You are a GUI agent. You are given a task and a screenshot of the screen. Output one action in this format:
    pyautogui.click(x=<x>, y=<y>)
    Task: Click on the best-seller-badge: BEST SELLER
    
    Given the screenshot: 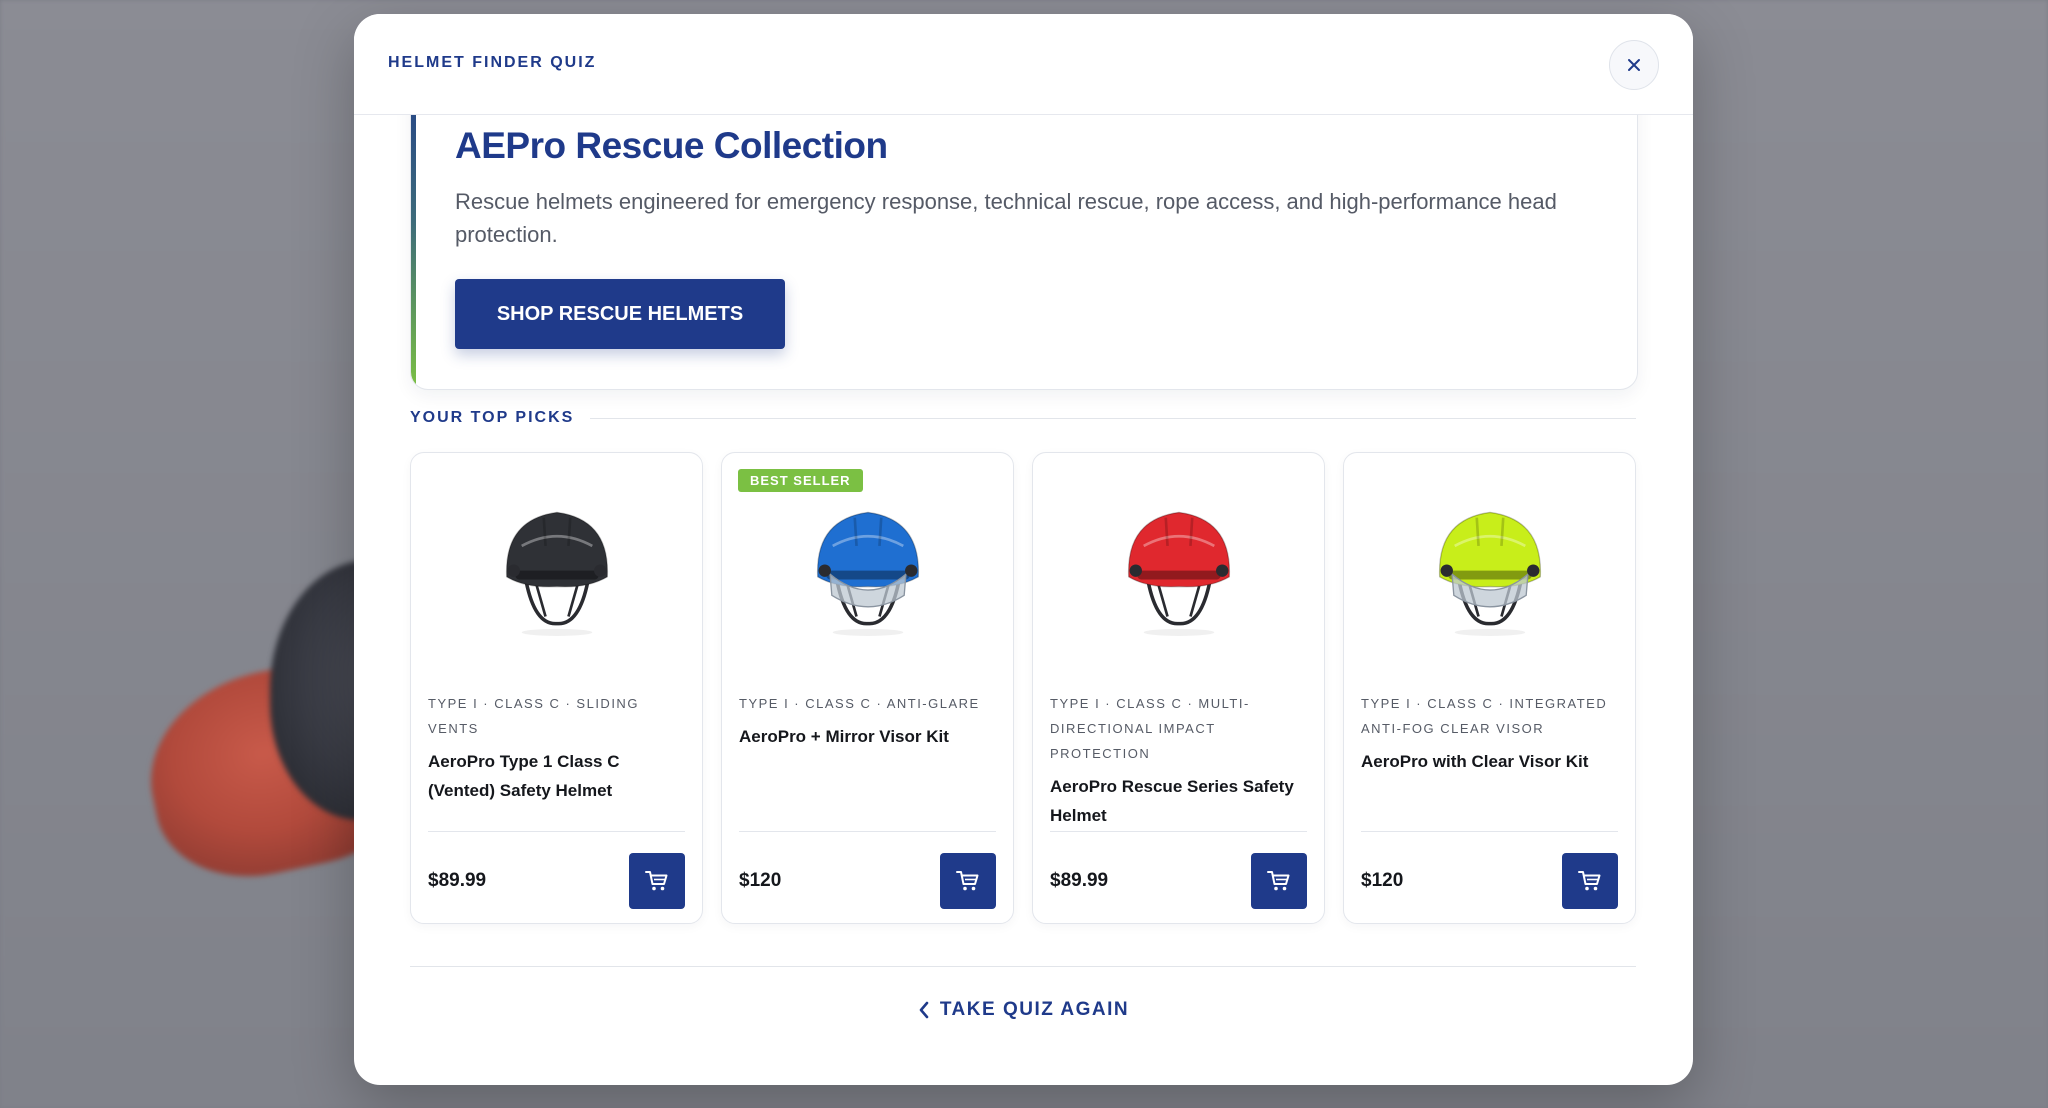 What is the action you would take?
    pyautogui.click(x=800, y=480)
    